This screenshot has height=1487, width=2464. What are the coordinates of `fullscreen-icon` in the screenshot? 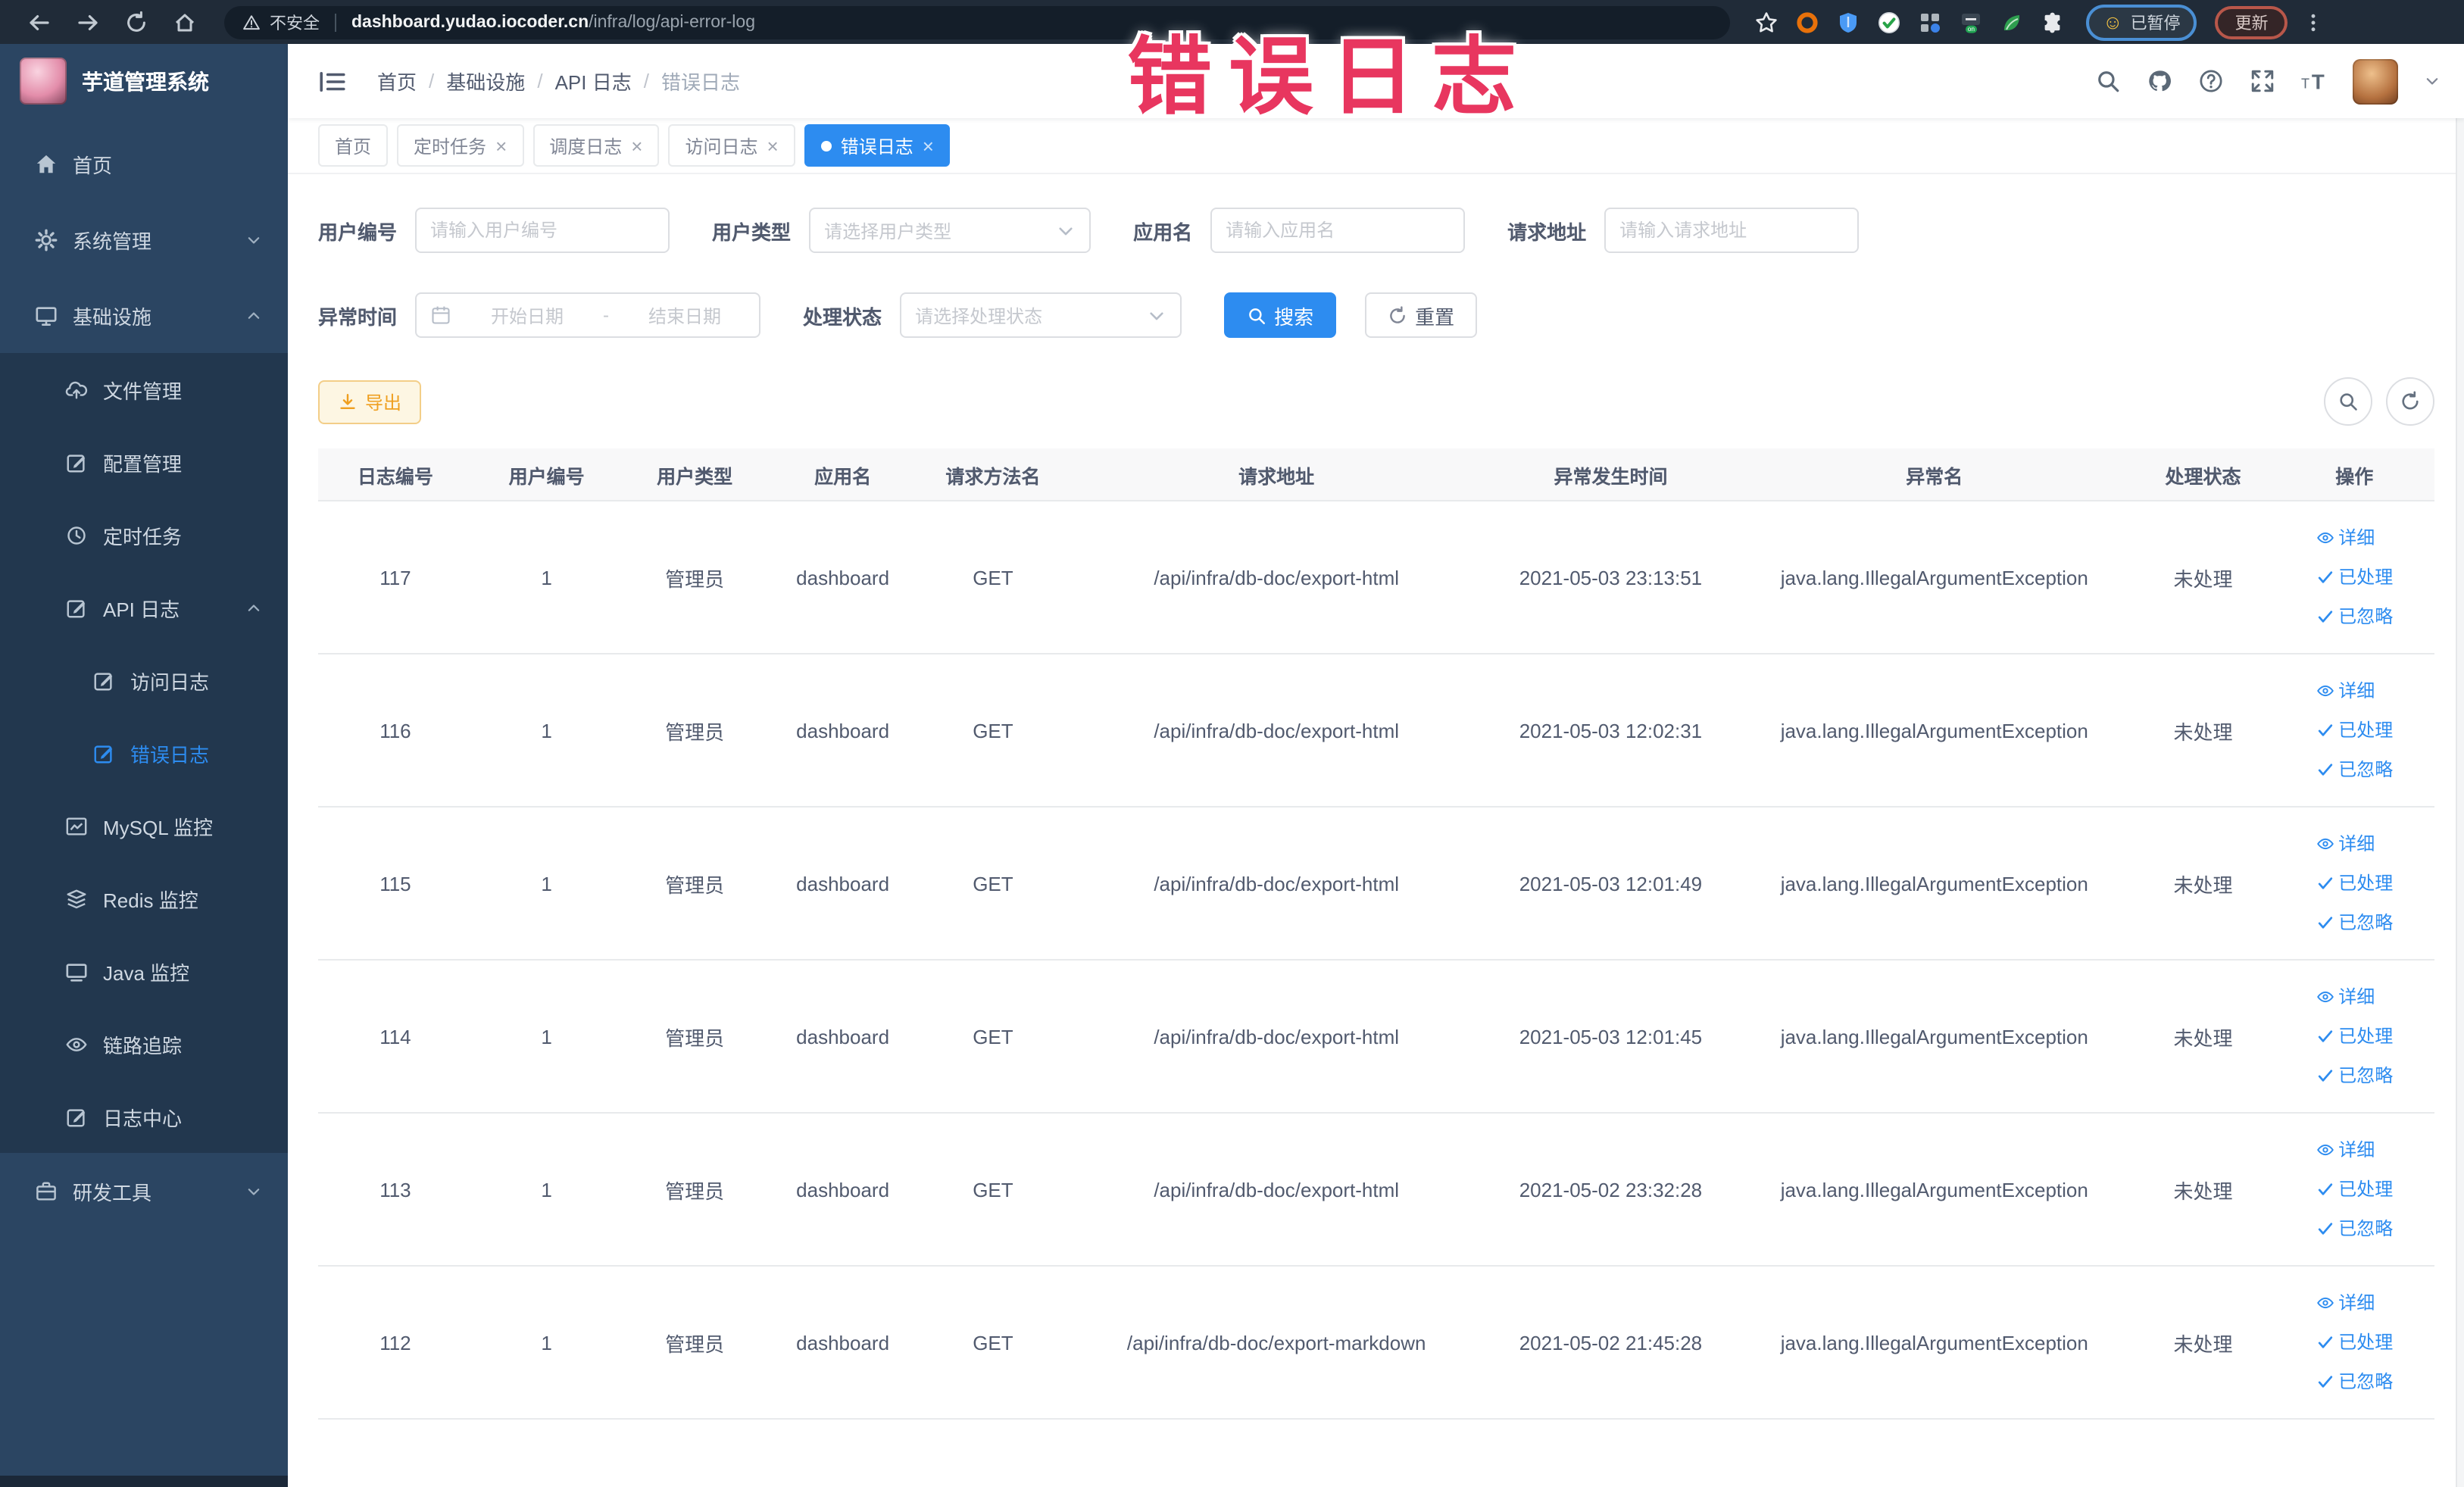 It's located at (2262, 81).